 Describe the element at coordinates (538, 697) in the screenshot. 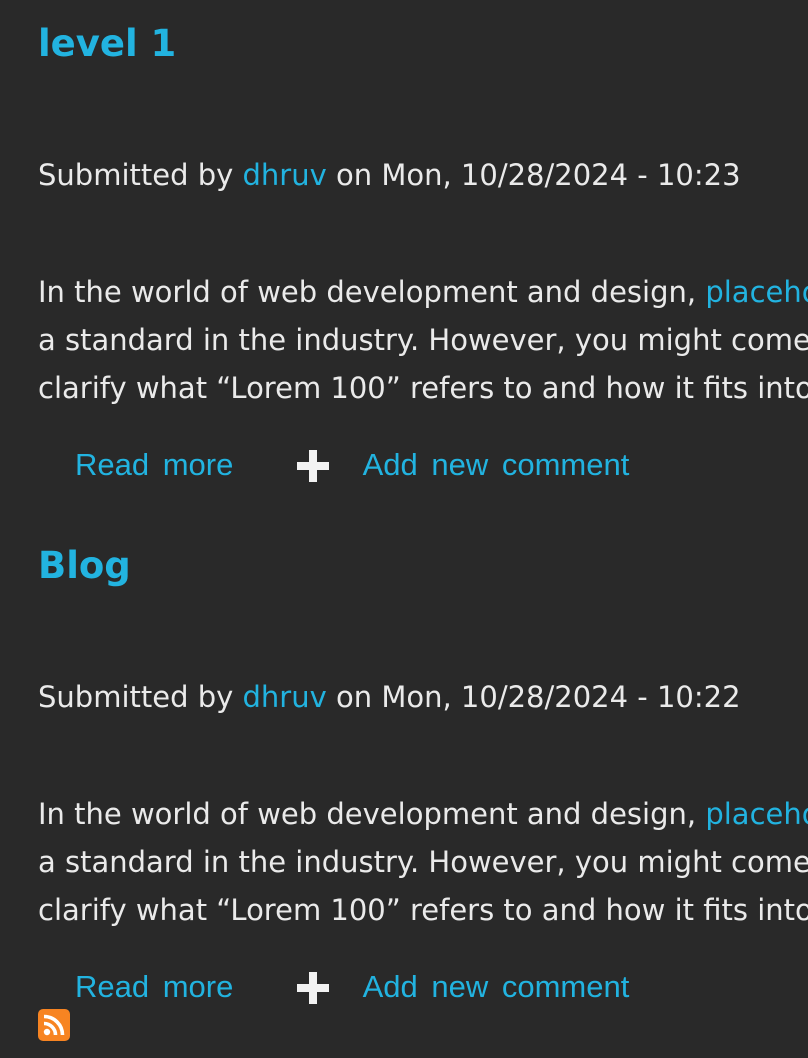

I see `submitted-date: on Mon, 10/28/2024 - 10:22` at that location.